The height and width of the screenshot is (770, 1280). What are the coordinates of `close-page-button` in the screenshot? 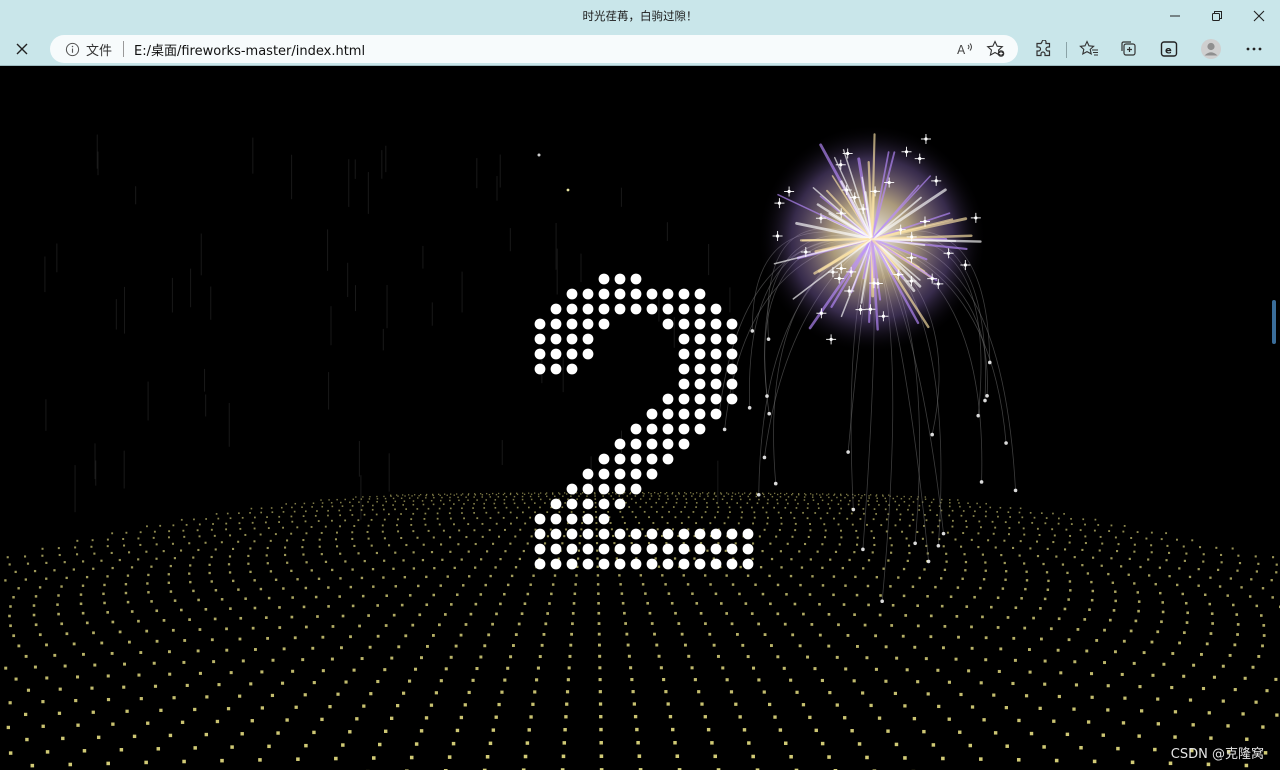 It's located at (22, 49).